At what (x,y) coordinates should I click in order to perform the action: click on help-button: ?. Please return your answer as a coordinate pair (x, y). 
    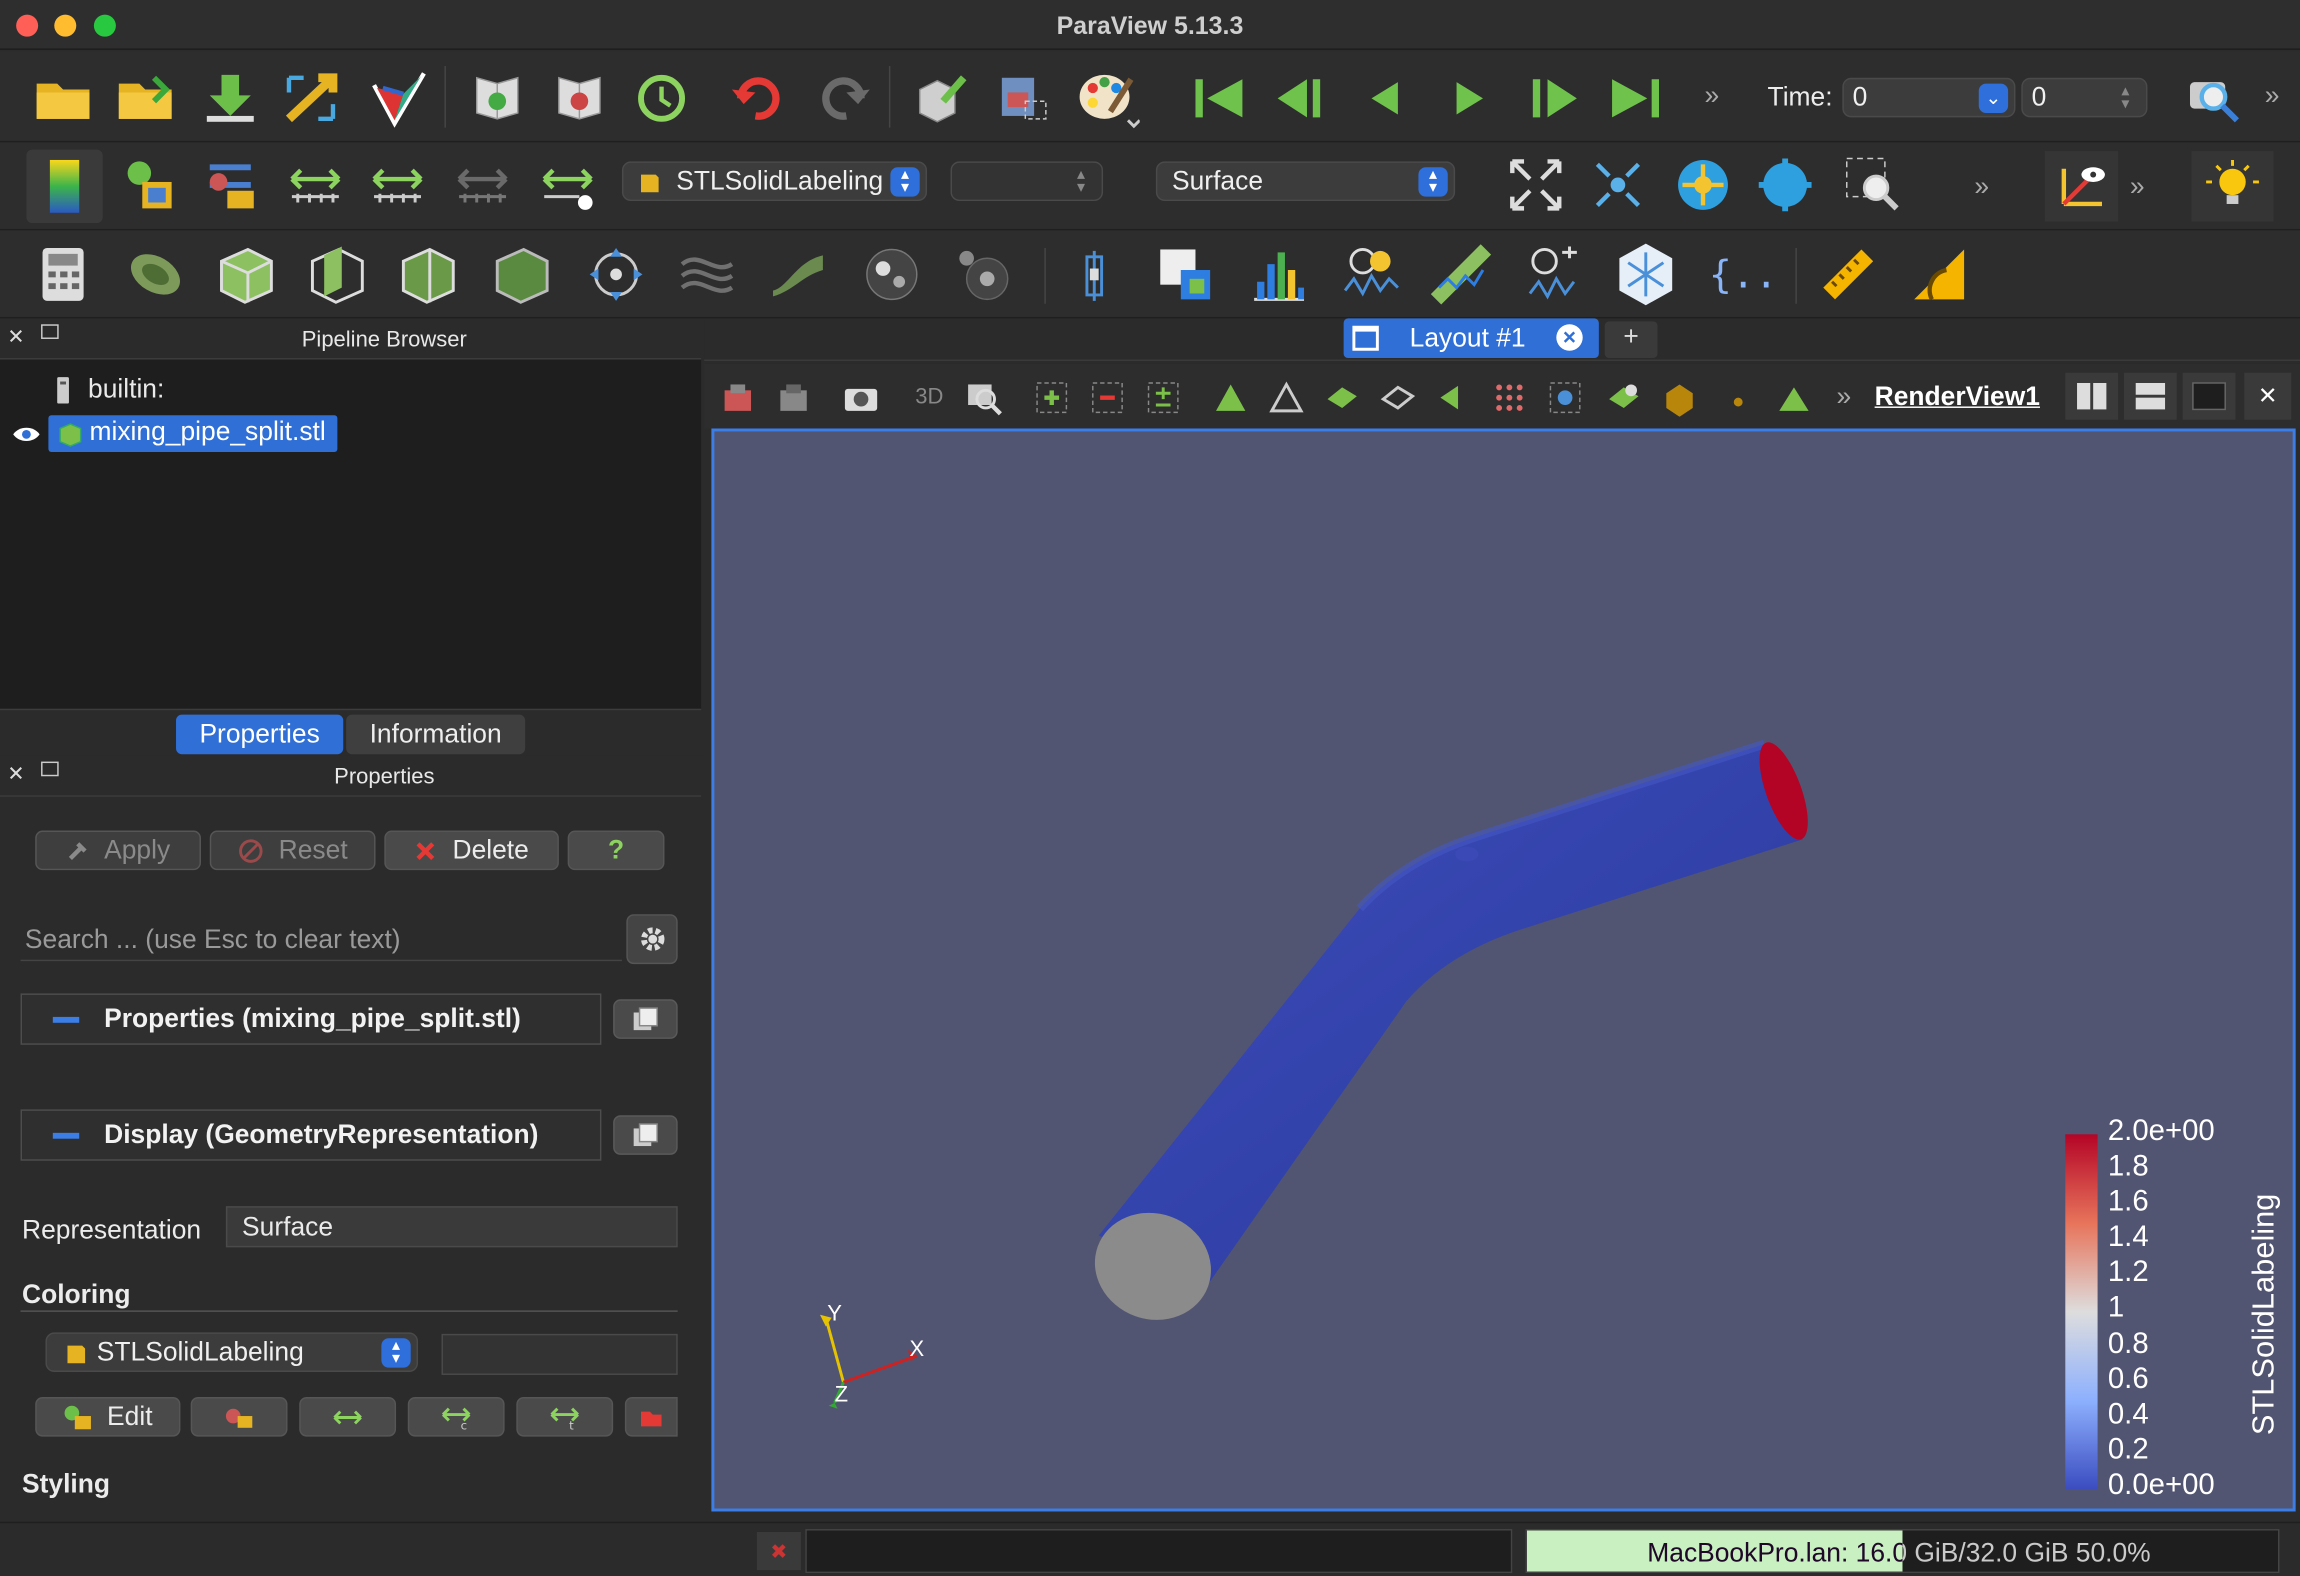
    Looking at the image, I should click on (616, 850).